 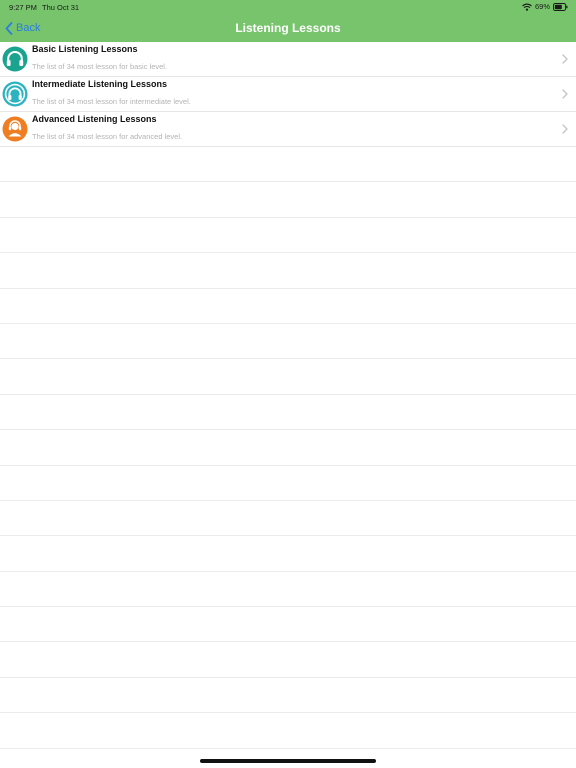 What do you see at coordinates (23, 7) in the screenshot?
I see `status-time: 9:27 PM` at bounding box center [23, 7].